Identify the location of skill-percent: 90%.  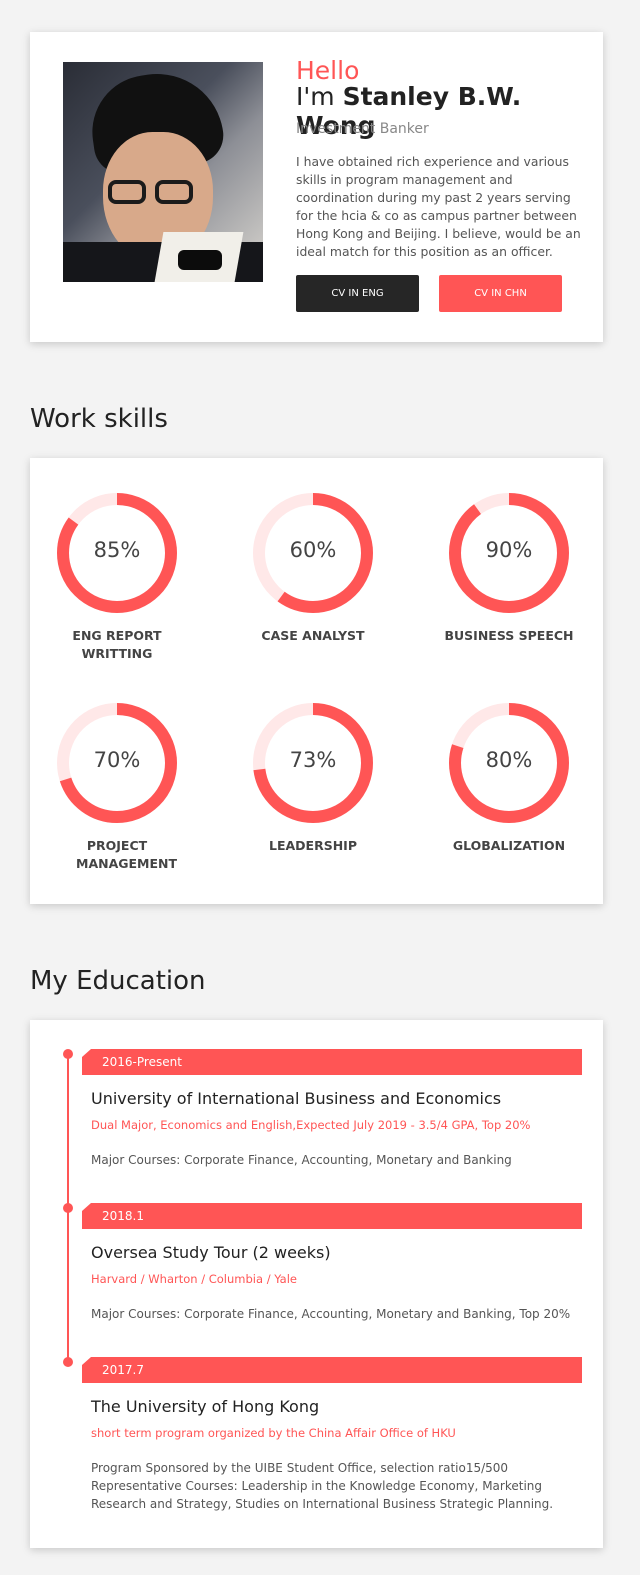
(509, 550).